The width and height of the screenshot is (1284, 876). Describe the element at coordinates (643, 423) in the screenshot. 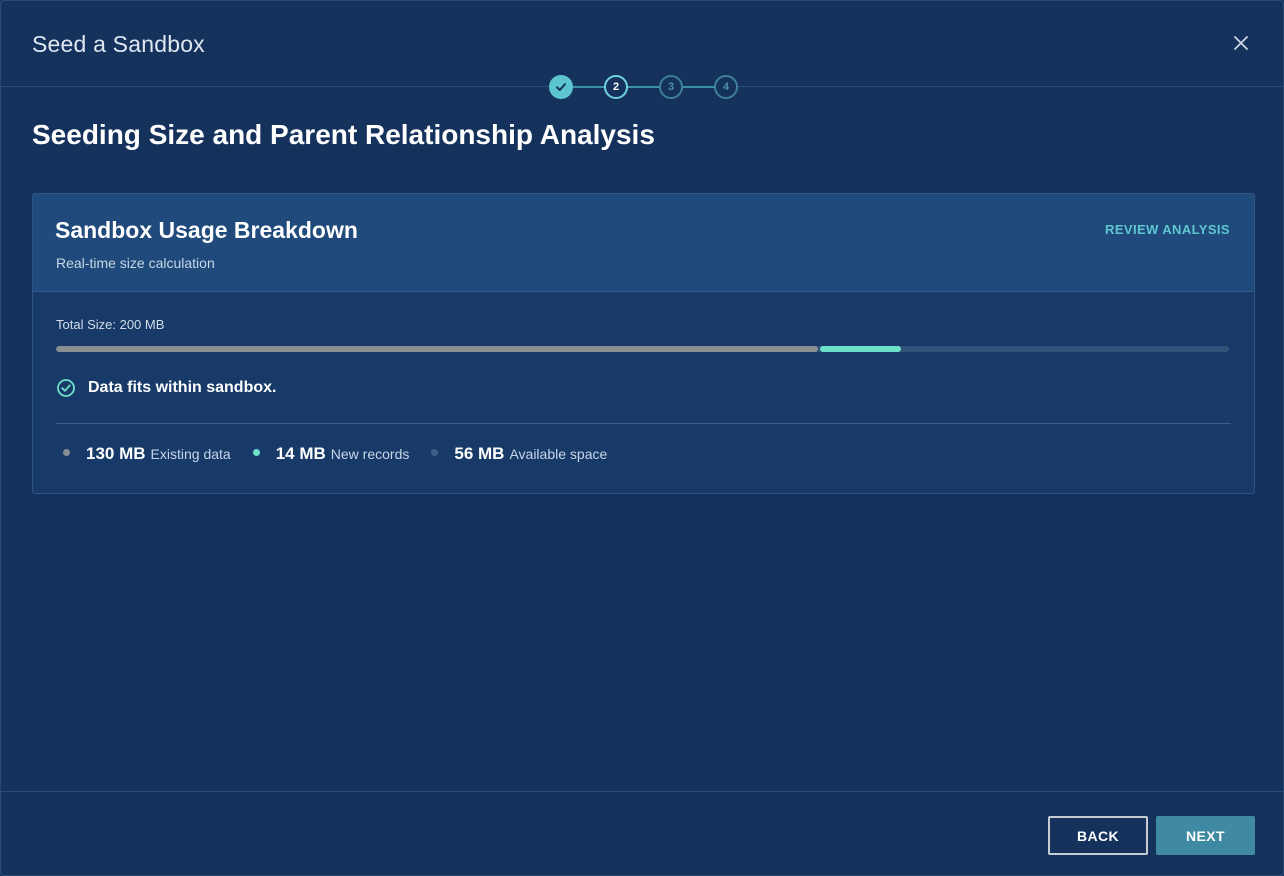

I see `divider` at that location.